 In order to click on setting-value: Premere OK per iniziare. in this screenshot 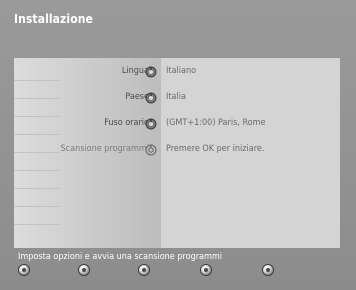, I will do `click(215, 149)`.